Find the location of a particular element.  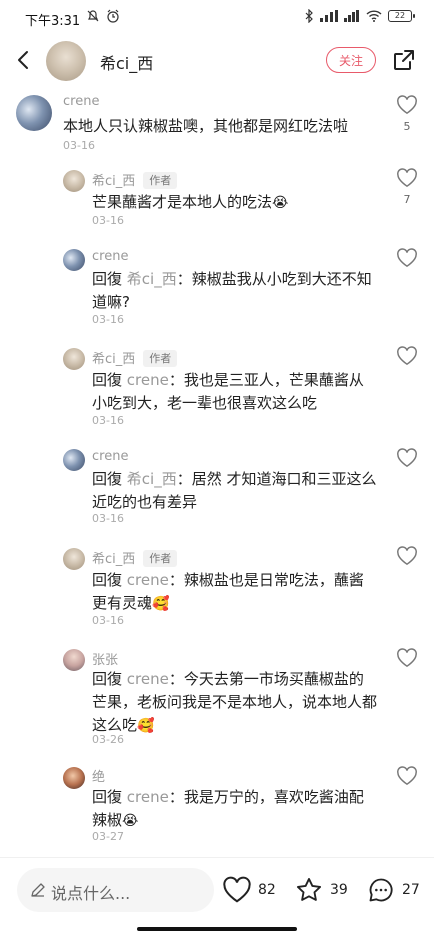

comment-text: 回復 crene：辣椒盐也是日常吃法，蘸酱更有灵魂🥰 is located at coordinates (234, 592).